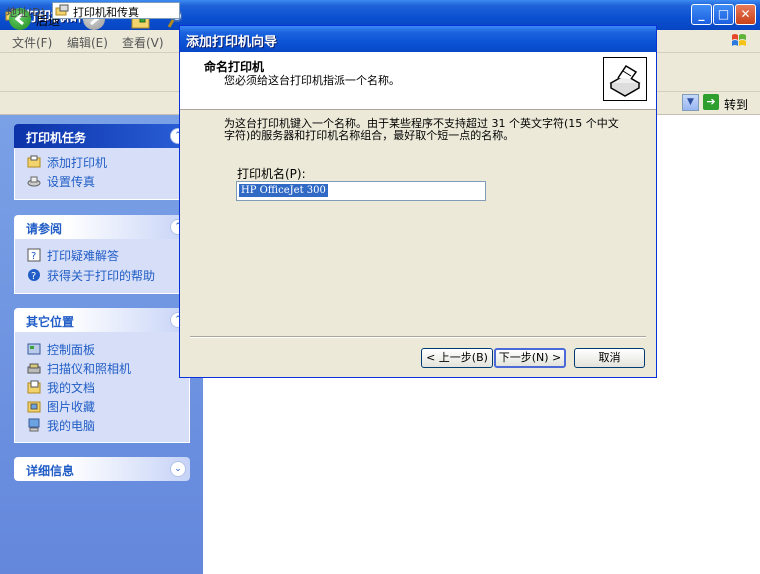 The image size is (760, 574). Describe the element at coordinates (34, 181) in the screenshot. I see `fax-icon` at that location.